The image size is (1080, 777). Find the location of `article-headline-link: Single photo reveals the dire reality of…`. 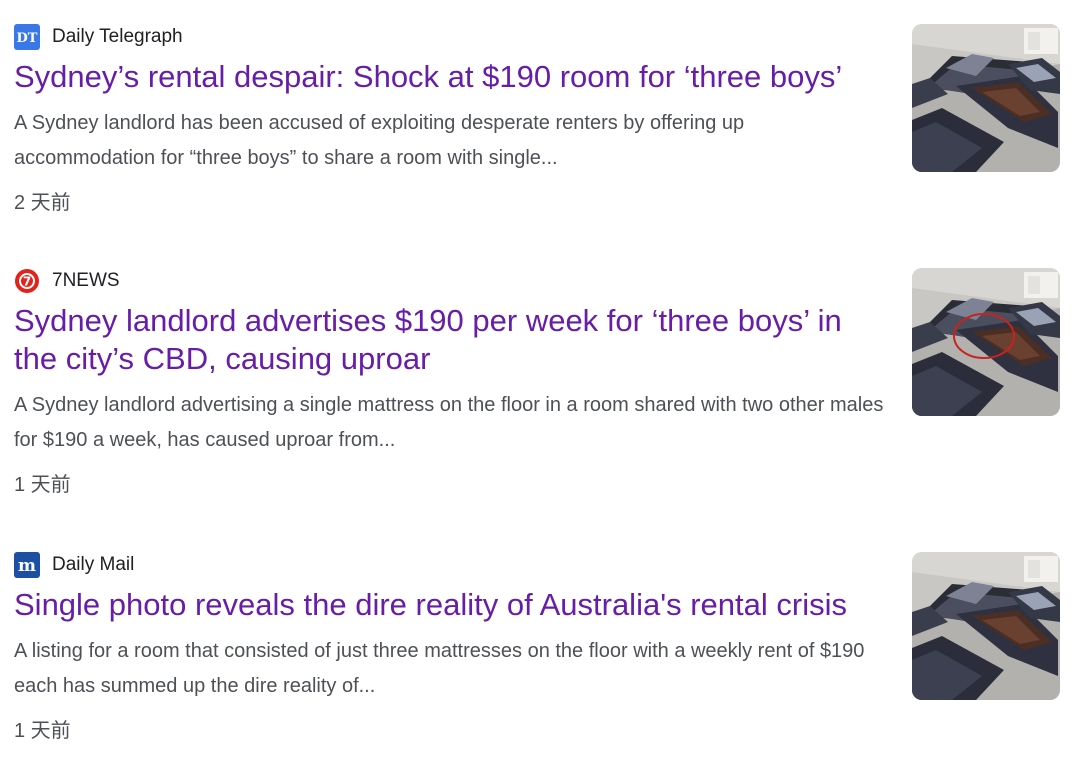

article-headline-link: Single photo reveals the dire reality of… is located at coordinates (449, 605).